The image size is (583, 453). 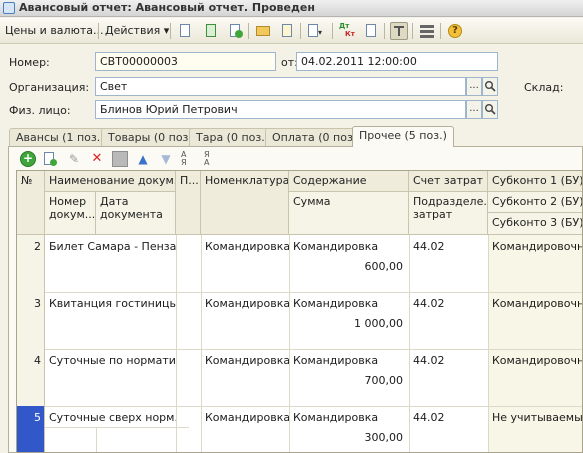 I want to click on row-number: 3, so click(x=37, y=303).